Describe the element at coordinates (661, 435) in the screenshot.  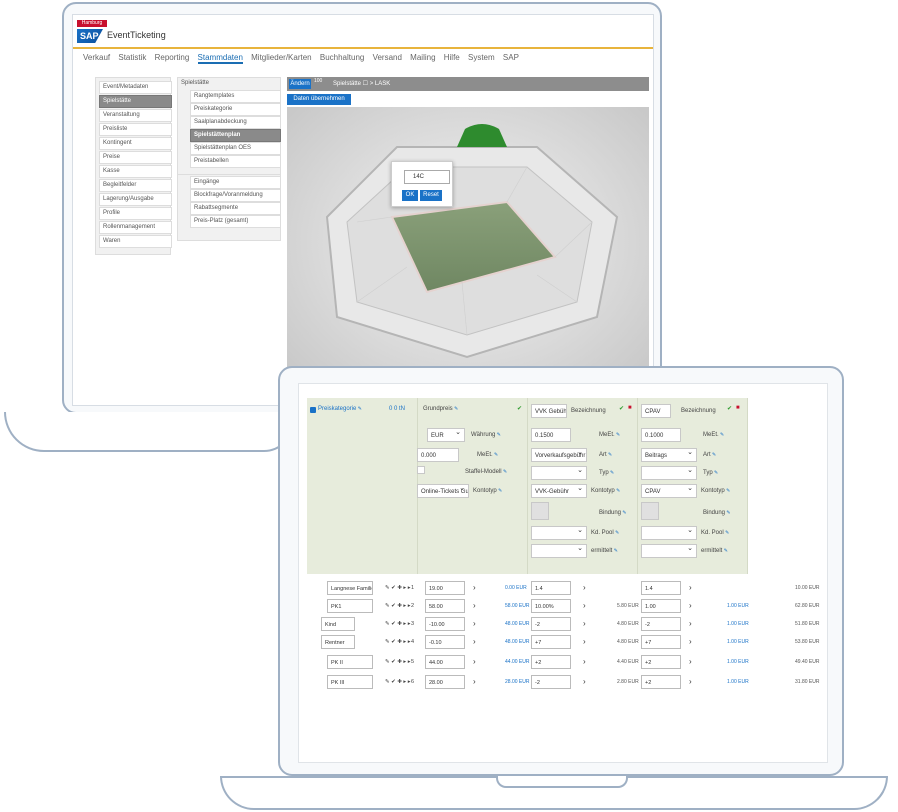
I see `cpav-meh-input: 0.1000` at that location.